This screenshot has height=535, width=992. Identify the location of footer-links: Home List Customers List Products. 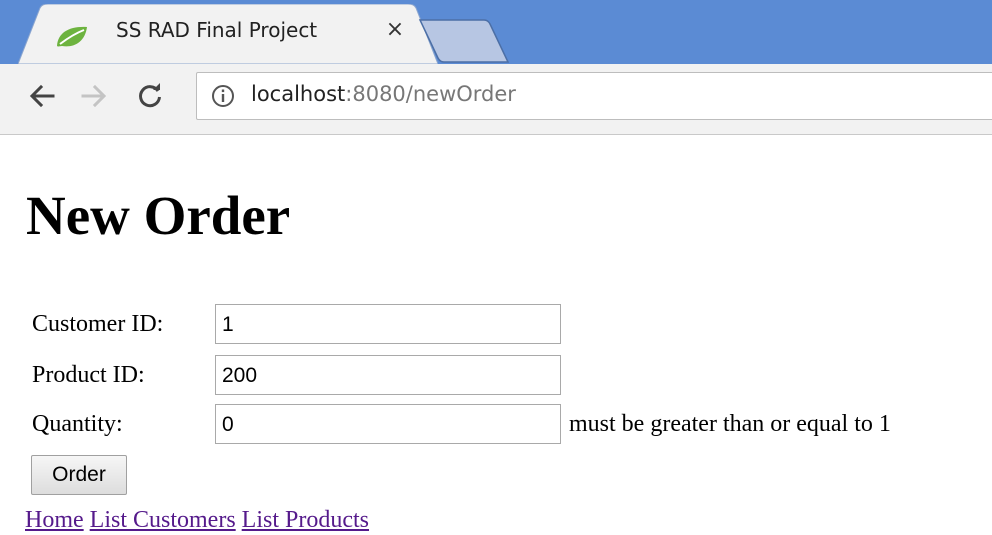
(197, 520).